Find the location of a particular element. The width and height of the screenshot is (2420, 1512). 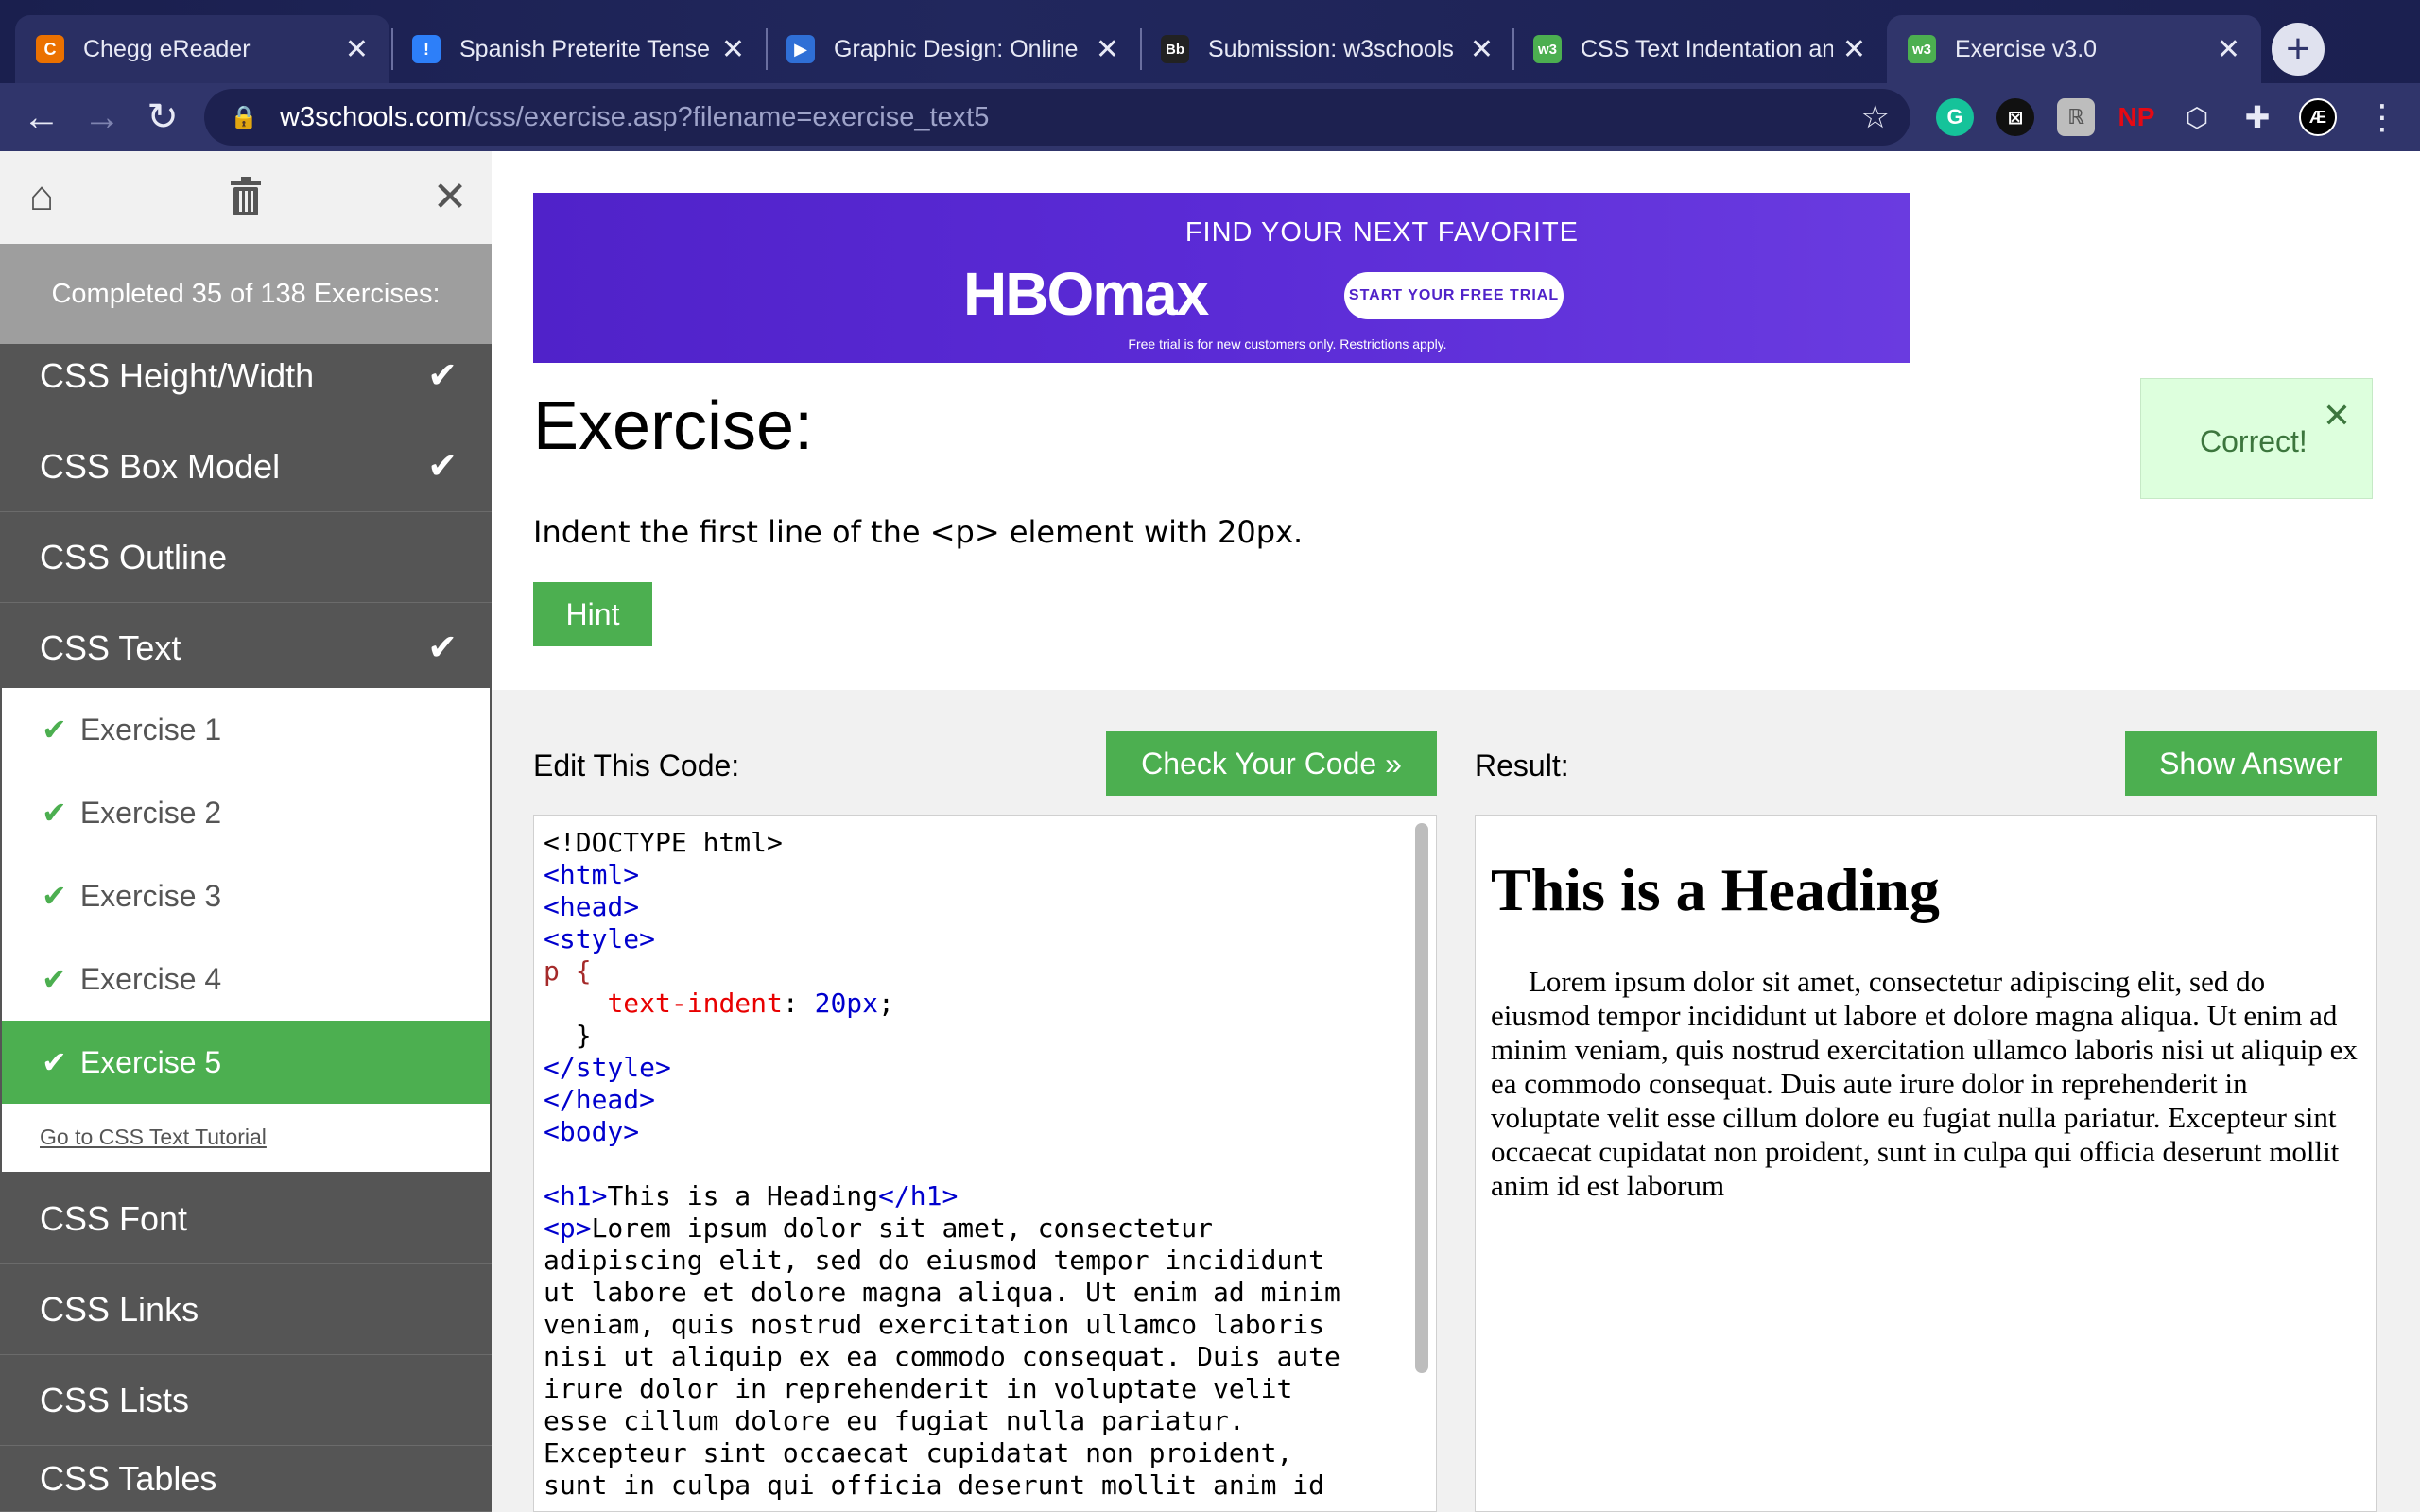

sidebar-item-label: CSS Box Model is located at coordinates (161, 466).